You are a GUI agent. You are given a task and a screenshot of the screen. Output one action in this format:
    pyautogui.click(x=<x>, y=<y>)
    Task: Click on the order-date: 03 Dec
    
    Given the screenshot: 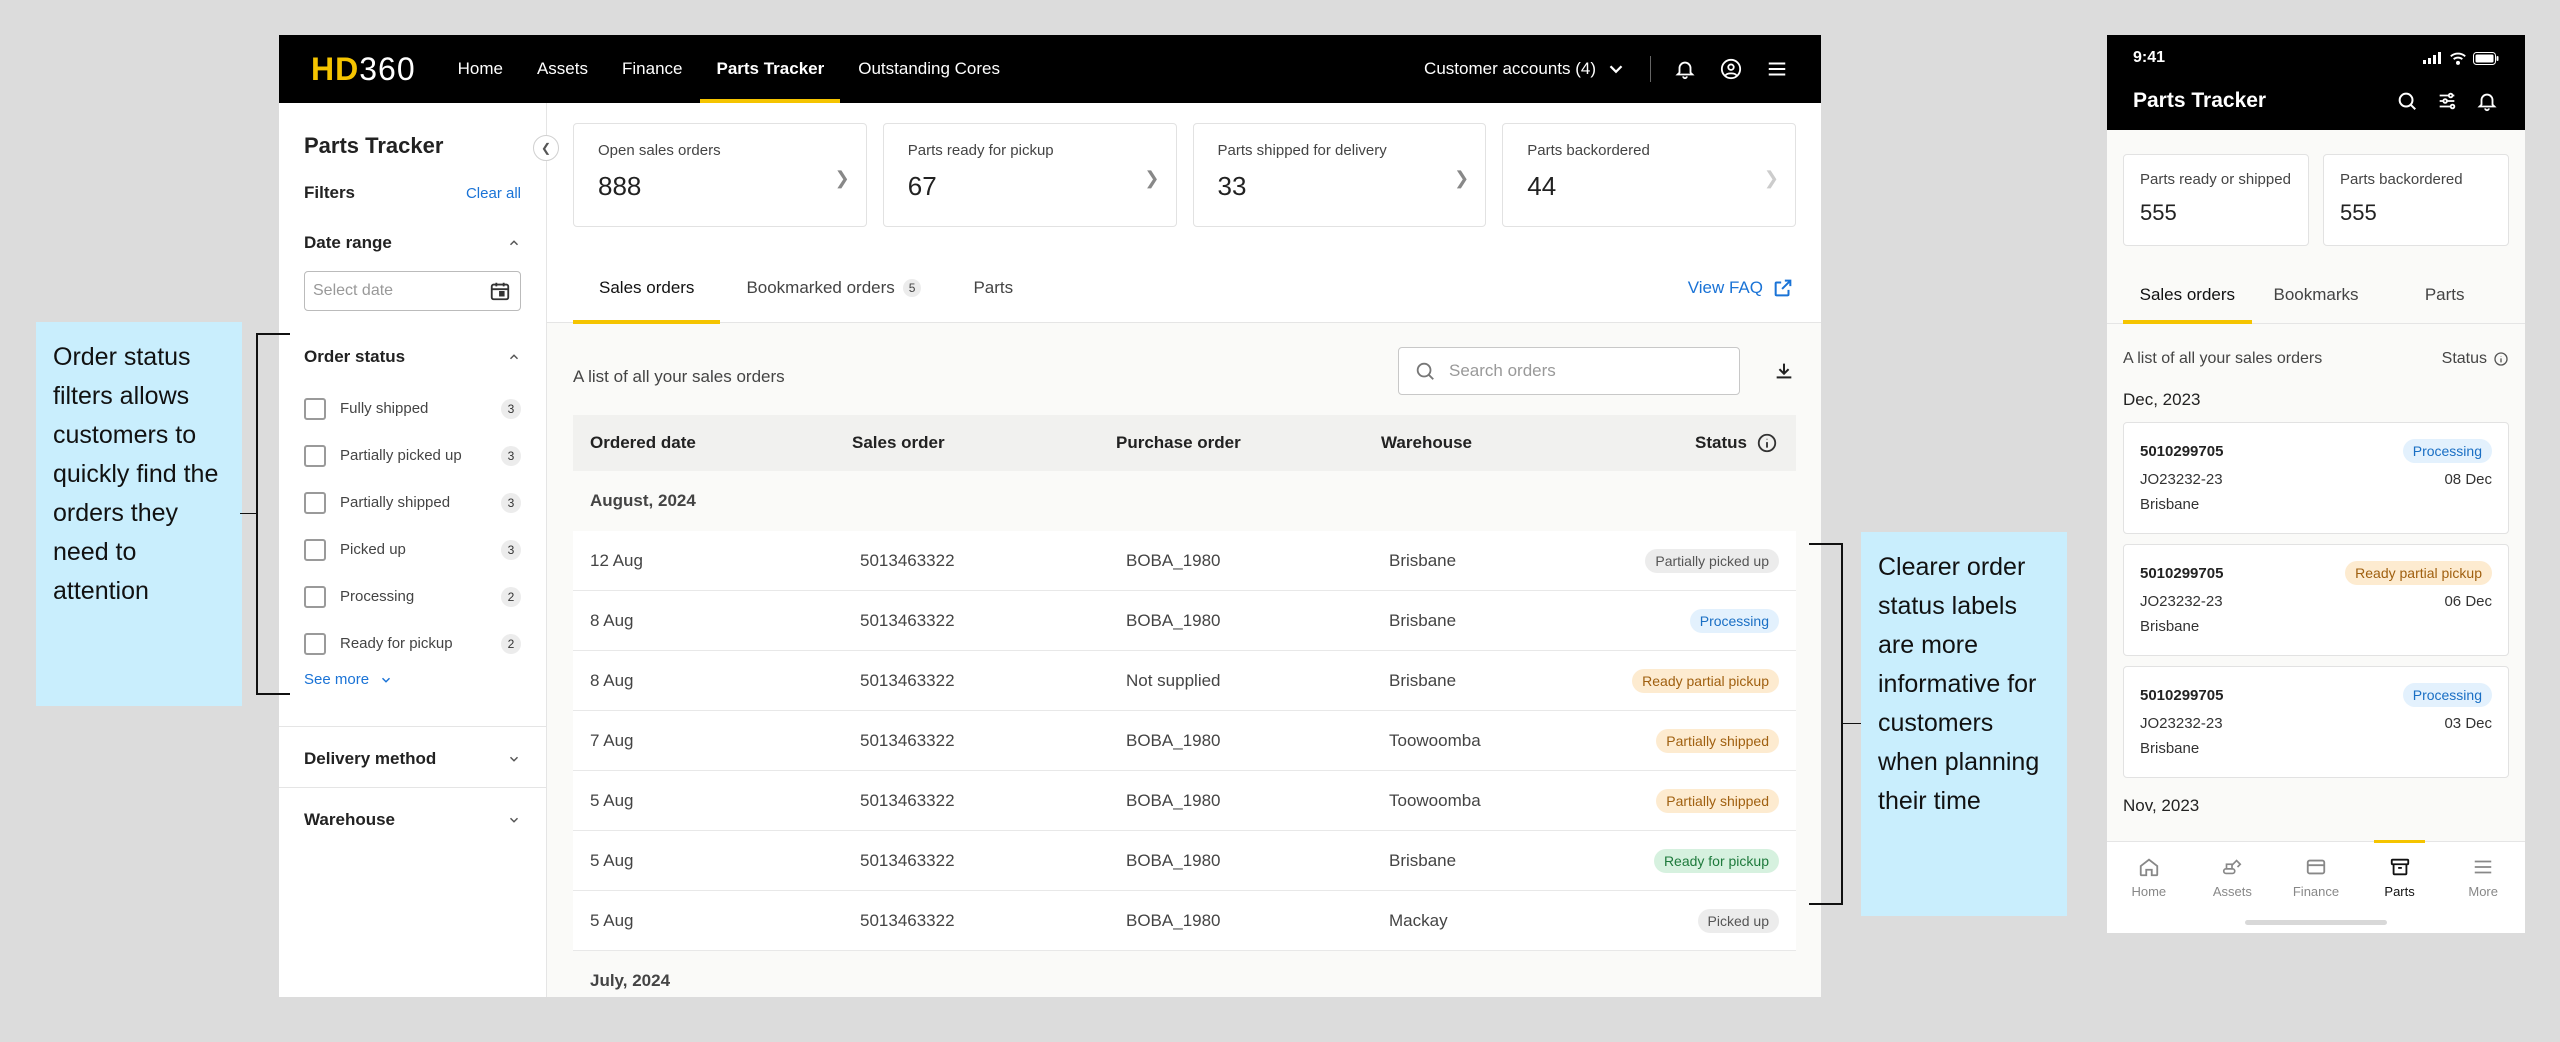 What is the action you would take?
    pyautogui.click(x=2468, y=723)
    